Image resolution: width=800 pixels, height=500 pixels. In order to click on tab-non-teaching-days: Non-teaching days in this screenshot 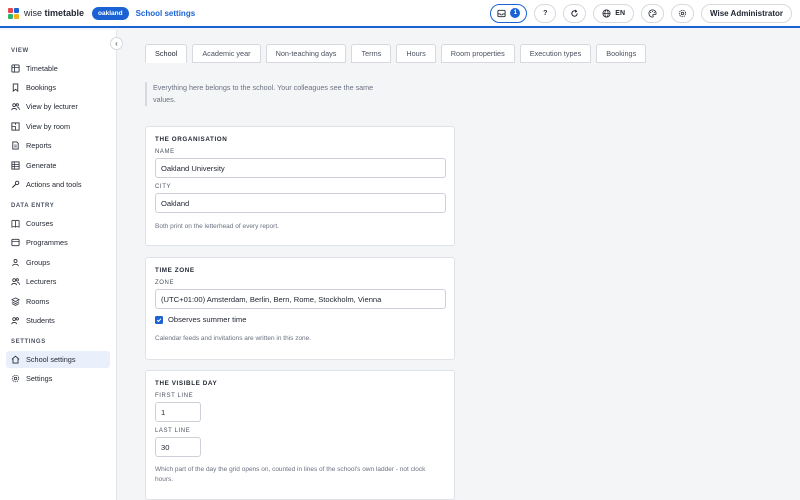, I will do `click(306, 53)`.